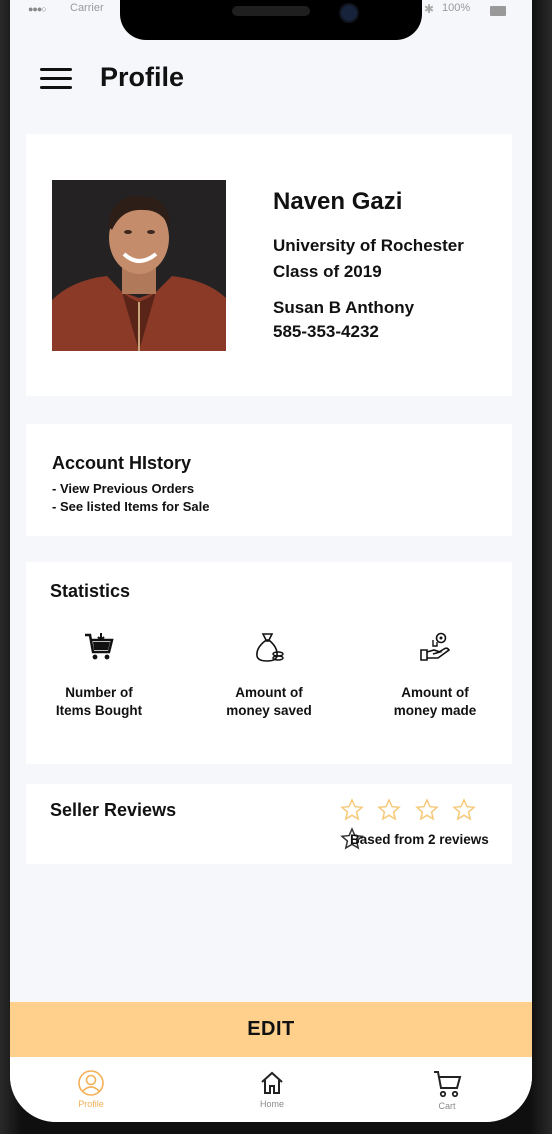  Describe the element at coordinates (123, 488) in the screenshot. I see `view-previous-orders-link: - View Previous Orders` at that location.